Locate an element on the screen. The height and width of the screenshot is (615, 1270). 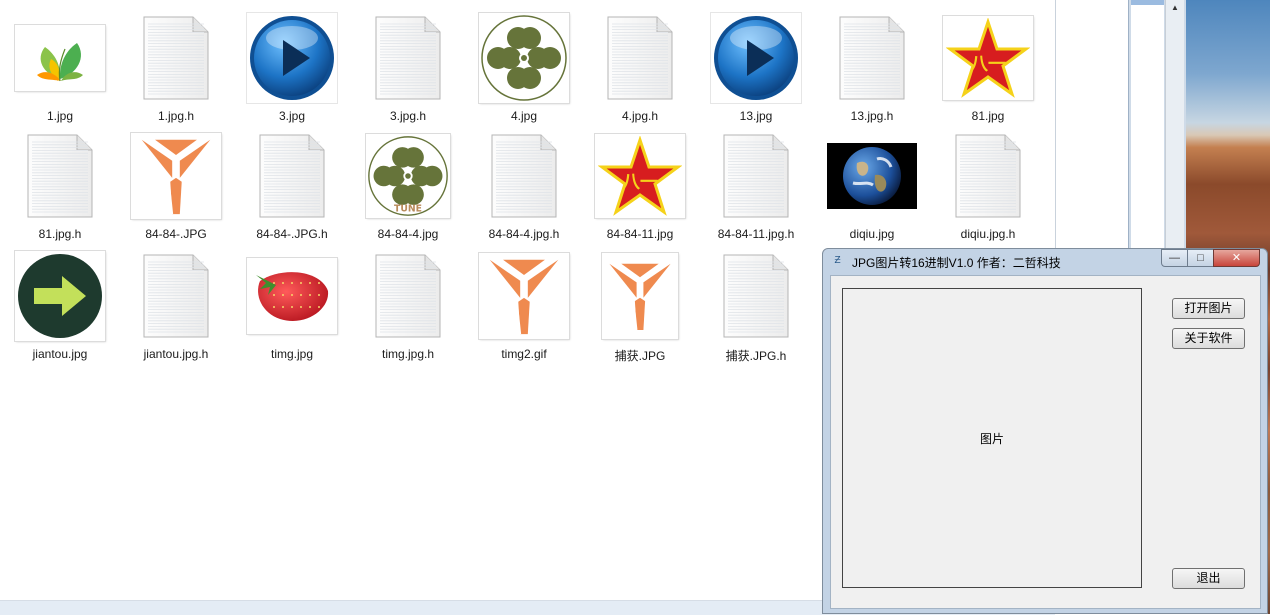
file-item: 捕获.JPG is located at coordinates (640, 305).